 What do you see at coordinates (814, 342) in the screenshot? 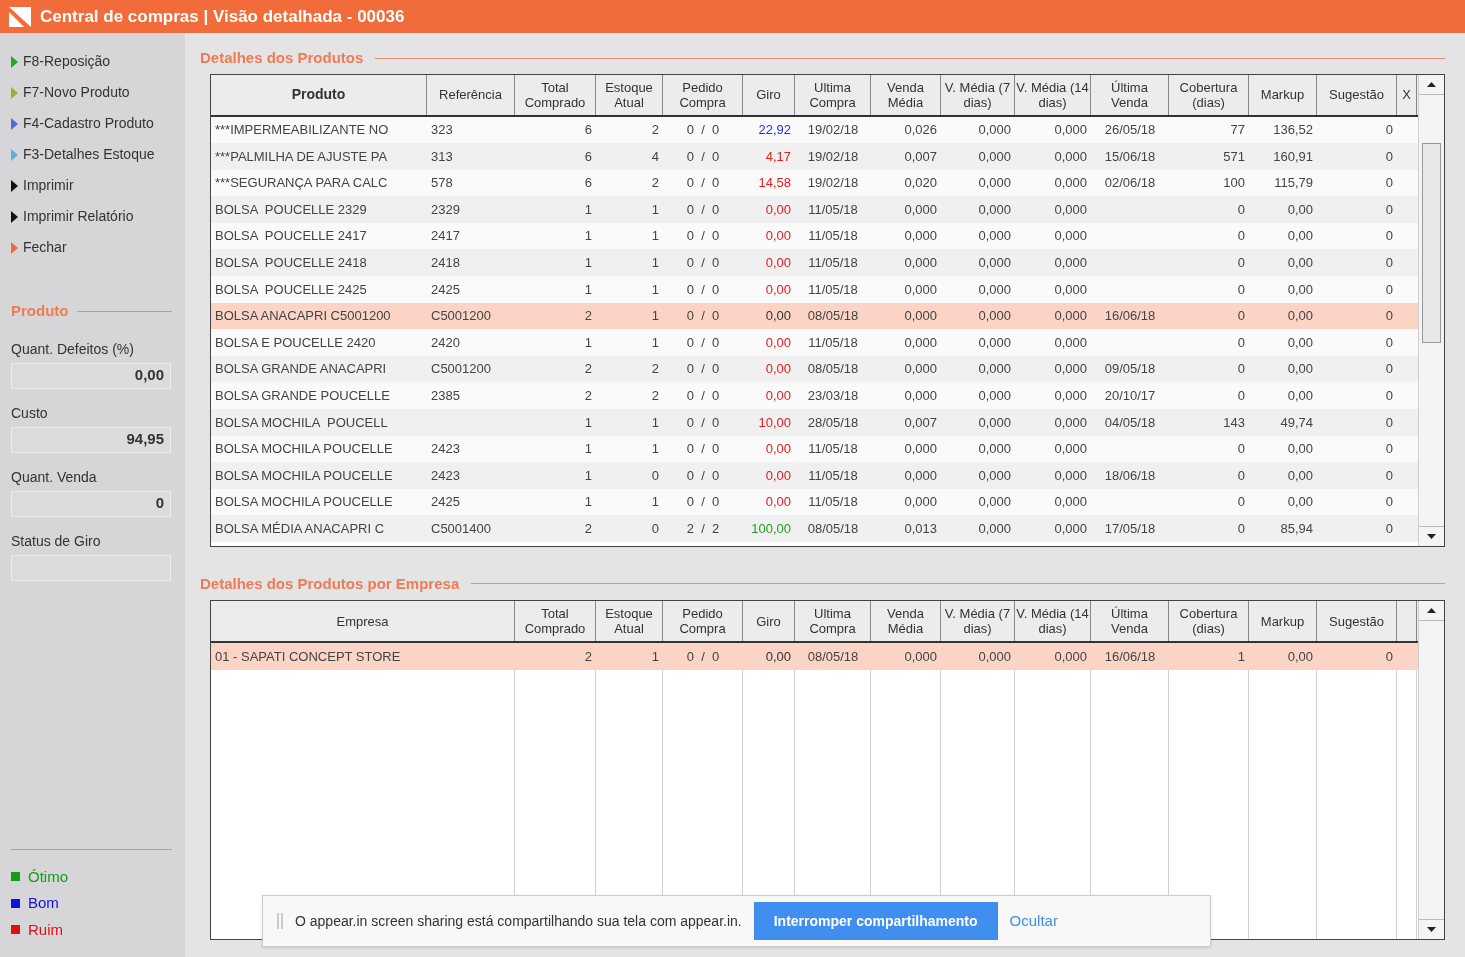
I see `table-row: BOLSA E POUCELLE 2420 2420 1 1 0 / 0 0,00 11/05/18 0,000 0,000 0,000 0 0,00 0` at bounding box center [814, 342].